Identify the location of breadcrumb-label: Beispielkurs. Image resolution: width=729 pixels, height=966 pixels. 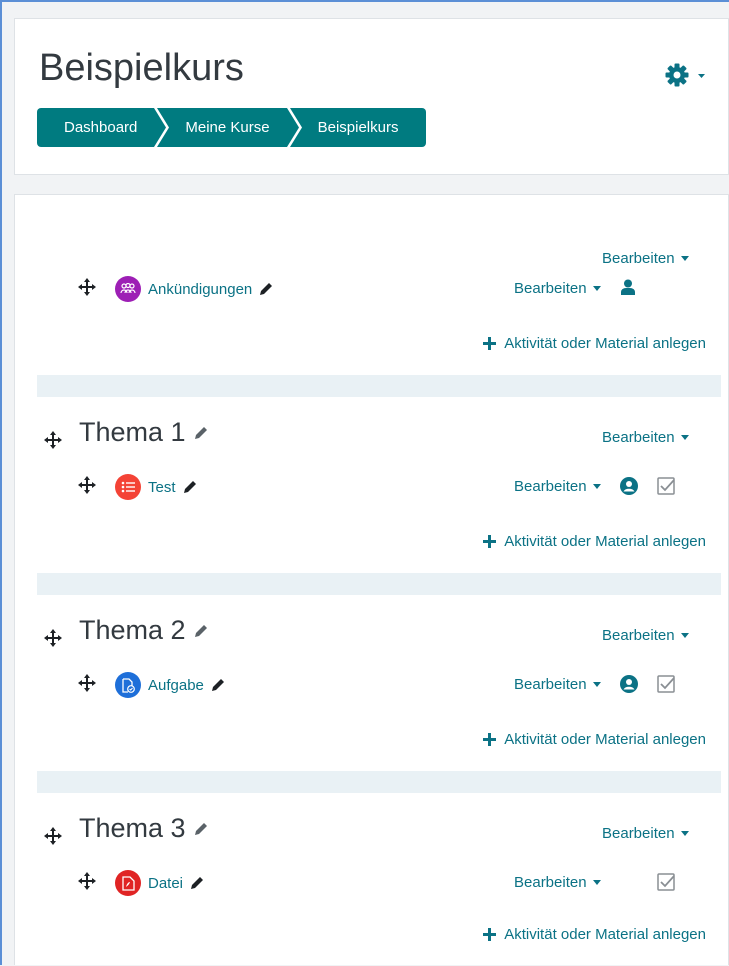
(358, 127).